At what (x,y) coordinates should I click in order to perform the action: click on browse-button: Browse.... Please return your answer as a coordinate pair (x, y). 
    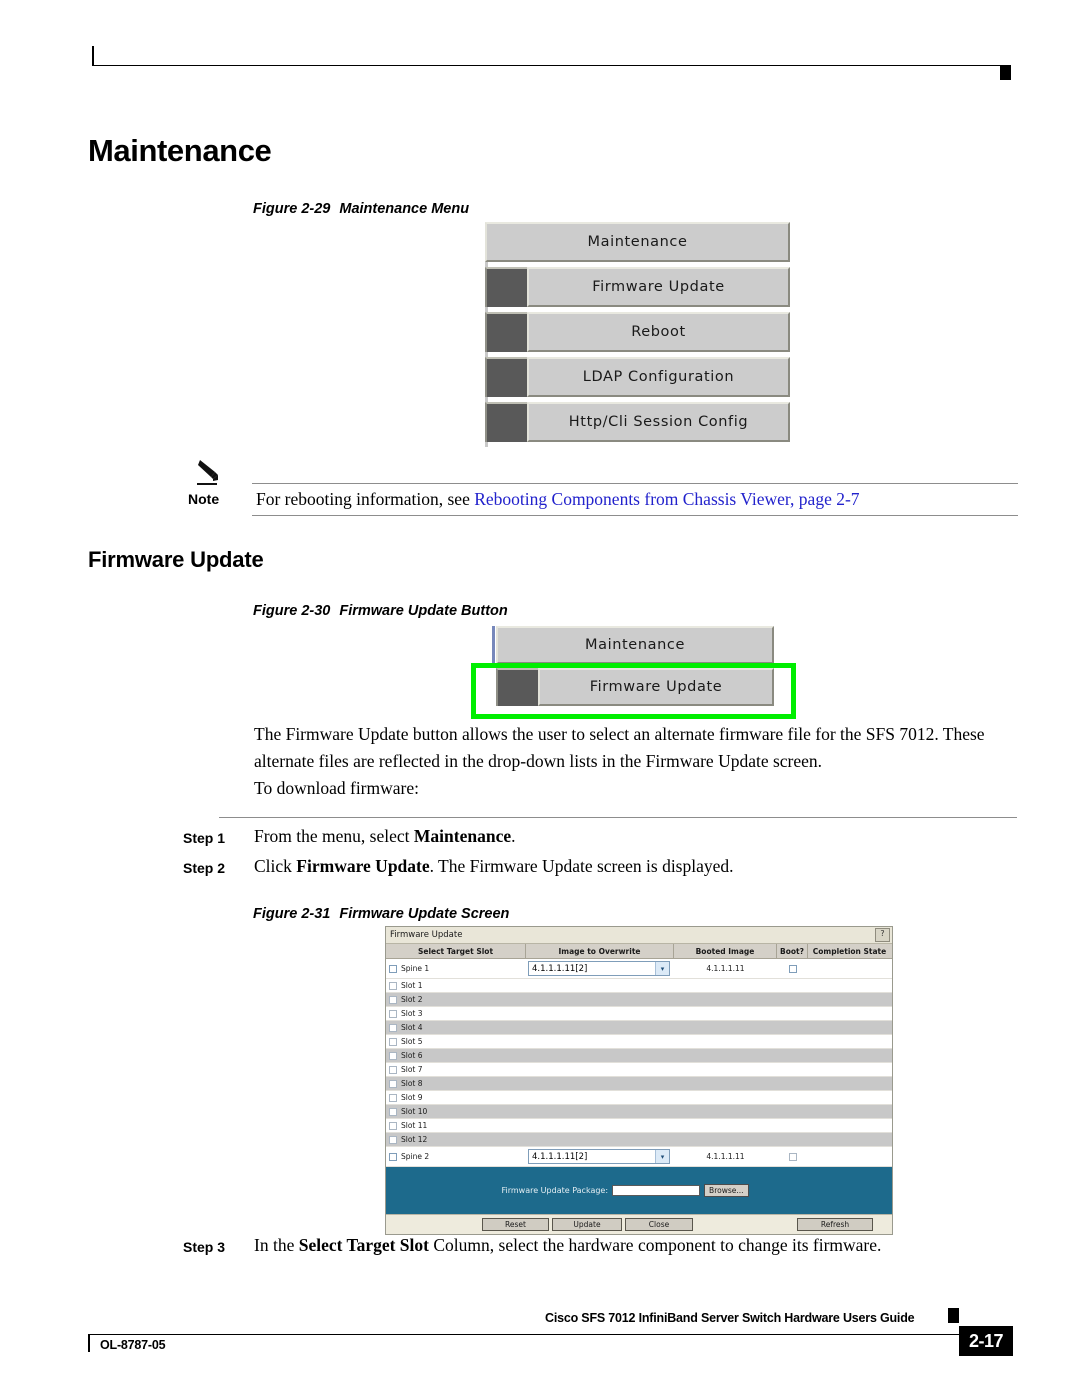
    Looking at the image, I should click on (726, 1190).